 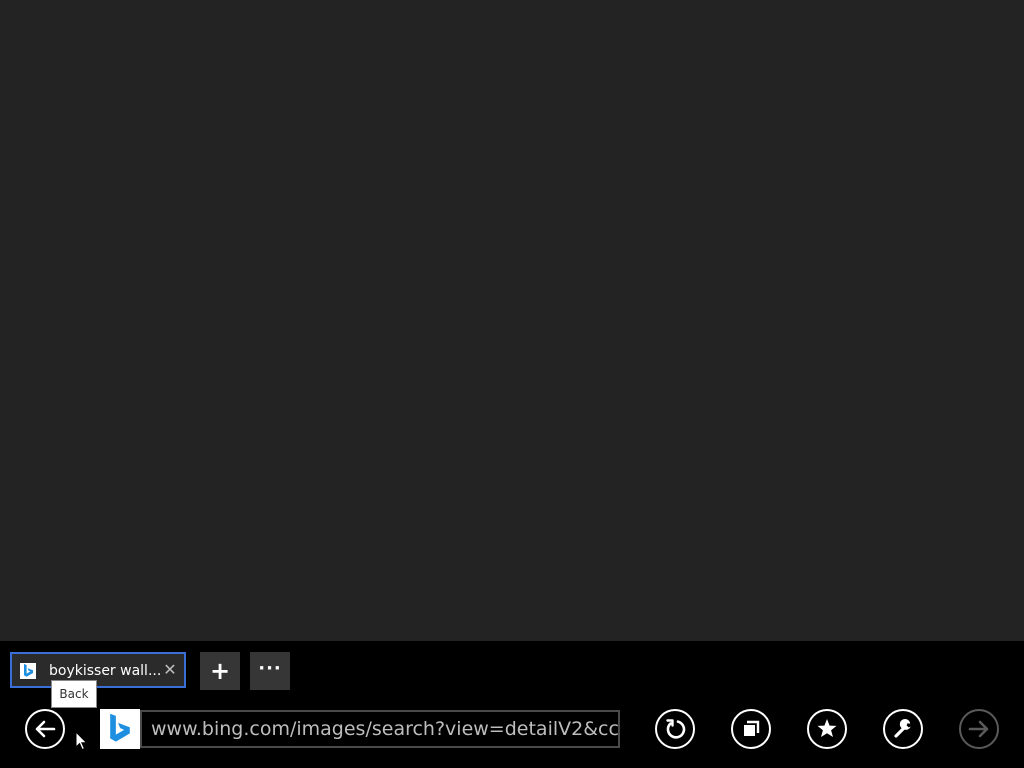 I want to click on site-identity-button, so click(x=120, y=729).